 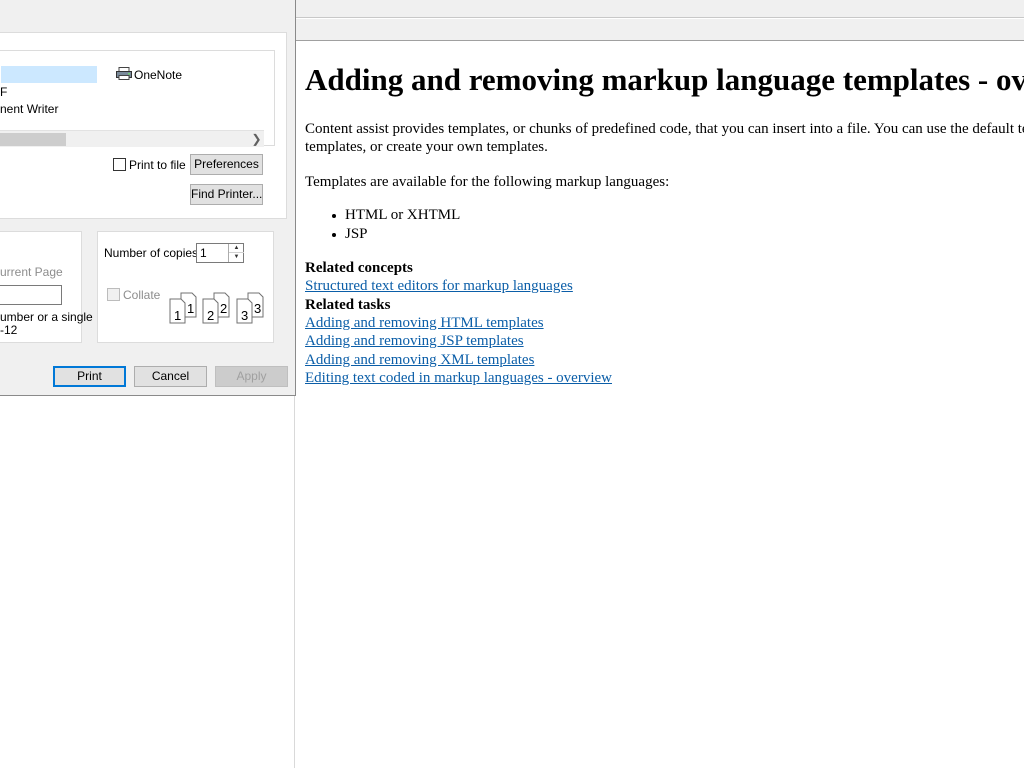 I want to click on print-button: Print, so click(x=89, y=376).